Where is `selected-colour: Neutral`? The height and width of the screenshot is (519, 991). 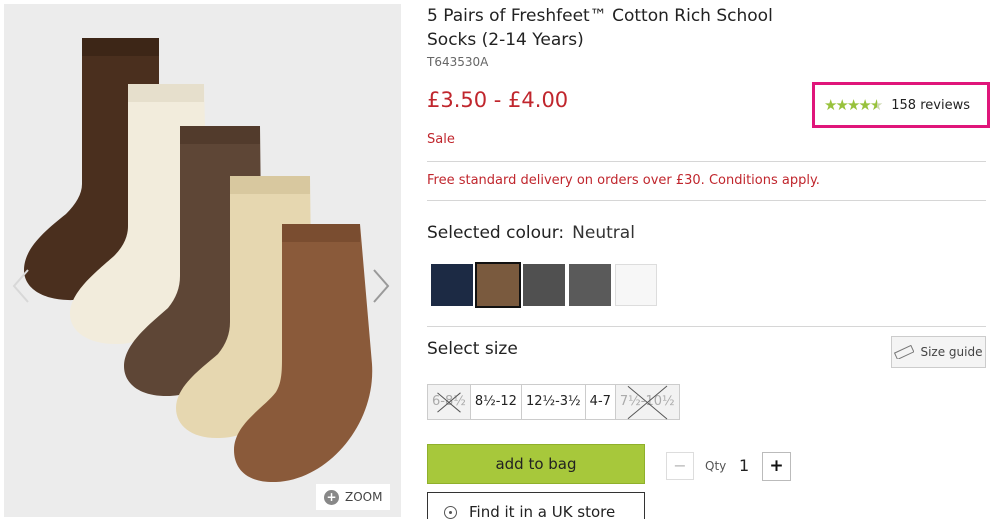
selected-colour: Neutral is located at coordinates (603, 233).